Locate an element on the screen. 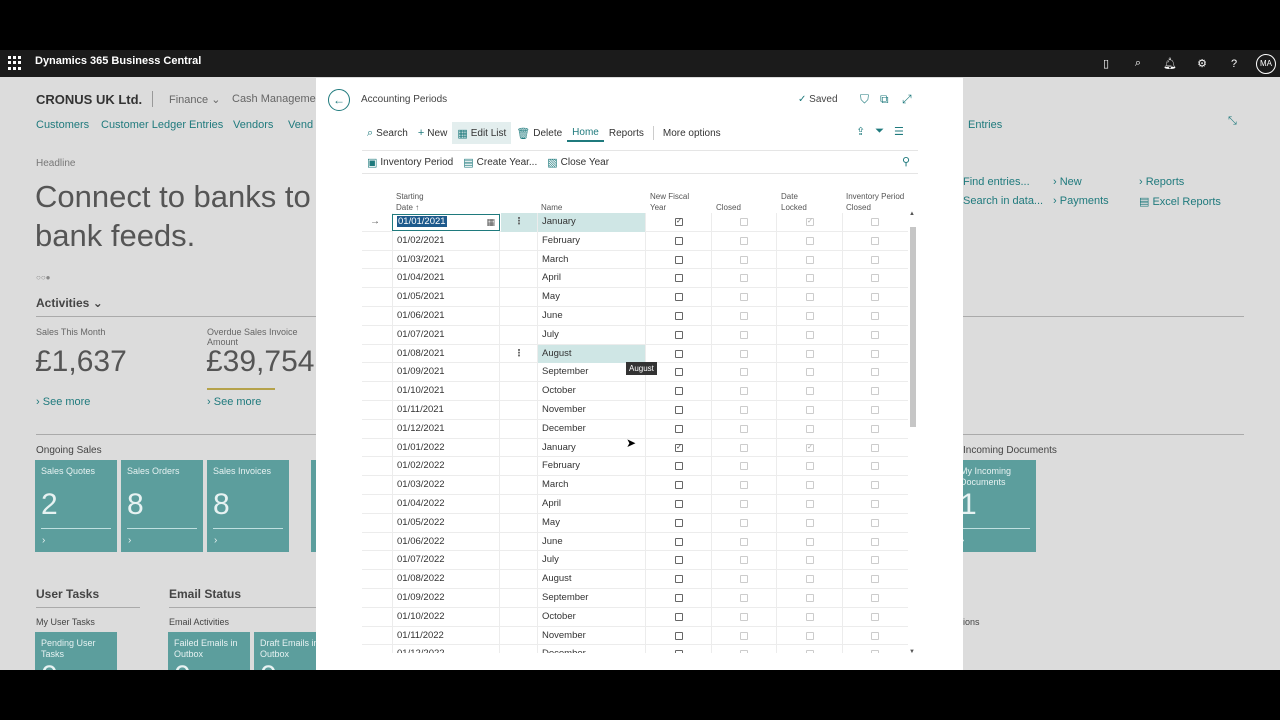 Image resolution: width=1280 pixels, height=720 pixels. table-row: 01/10/2022 October is located at coordinates (635, 617).